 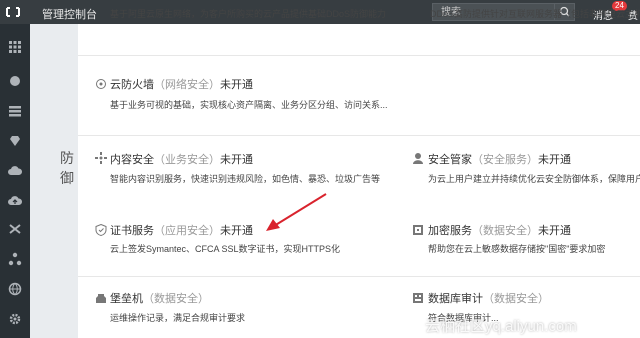 I want to click on circle-icon, so click(x=15, y=81).